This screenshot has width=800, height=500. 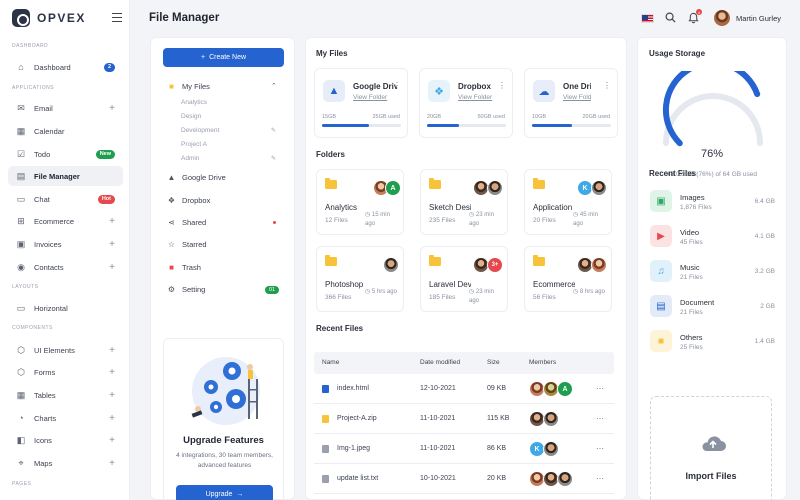 What do you see at coordinates (464, 497) in the screenshot?
I see `table-row` at bounding box center [464, 497].